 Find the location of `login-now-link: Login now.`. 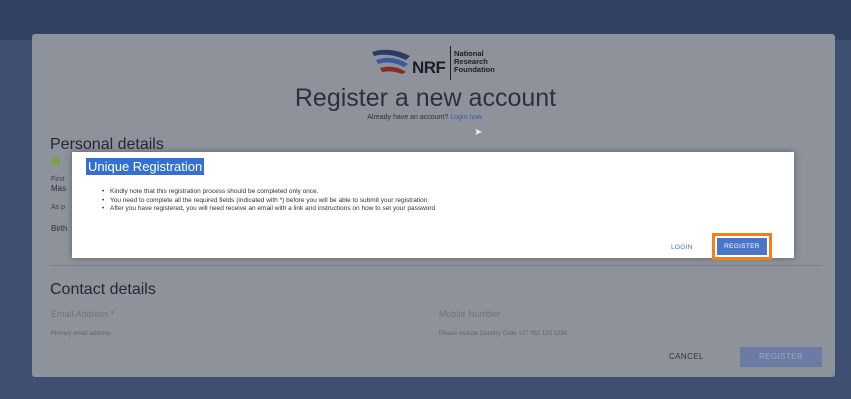

login-now-link: Login now. is located at coordinates (466, 117).